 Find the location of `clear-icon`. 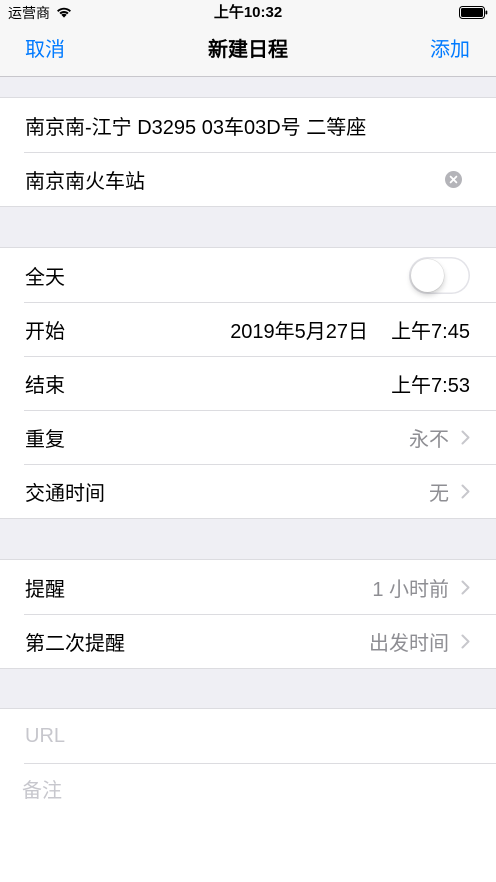

clear-icon is located at coordinates (453, 179).